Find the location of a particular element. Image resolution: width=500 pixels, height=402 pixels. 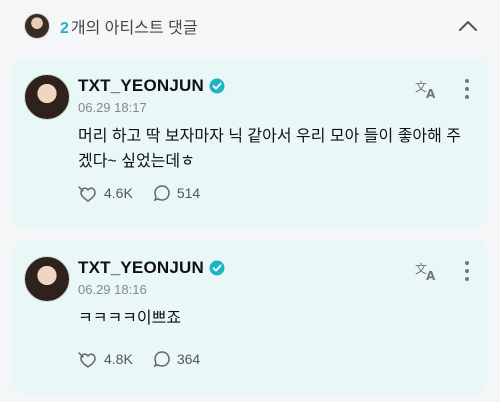

like-count: 4.8K is located at coordinates (118, 359).